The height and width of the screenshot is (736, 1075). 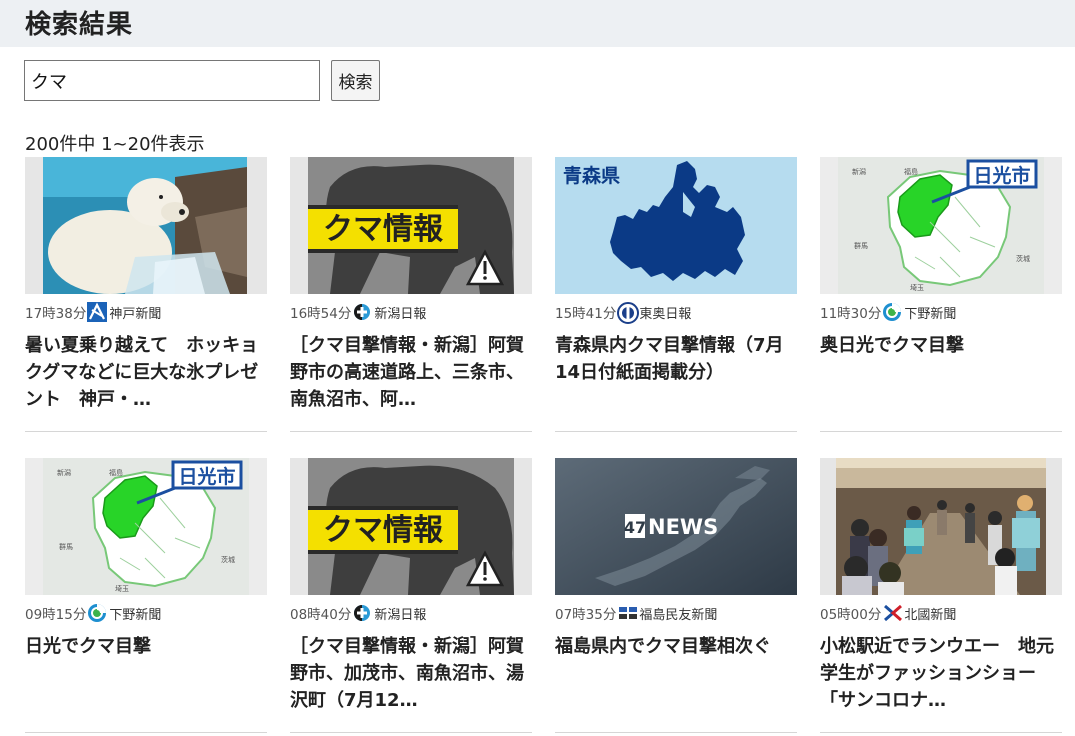 What do you see at coordinates (591, 175) in the screenshot?
I see `badge-text: 青森県` at bounding box center [591, 175].